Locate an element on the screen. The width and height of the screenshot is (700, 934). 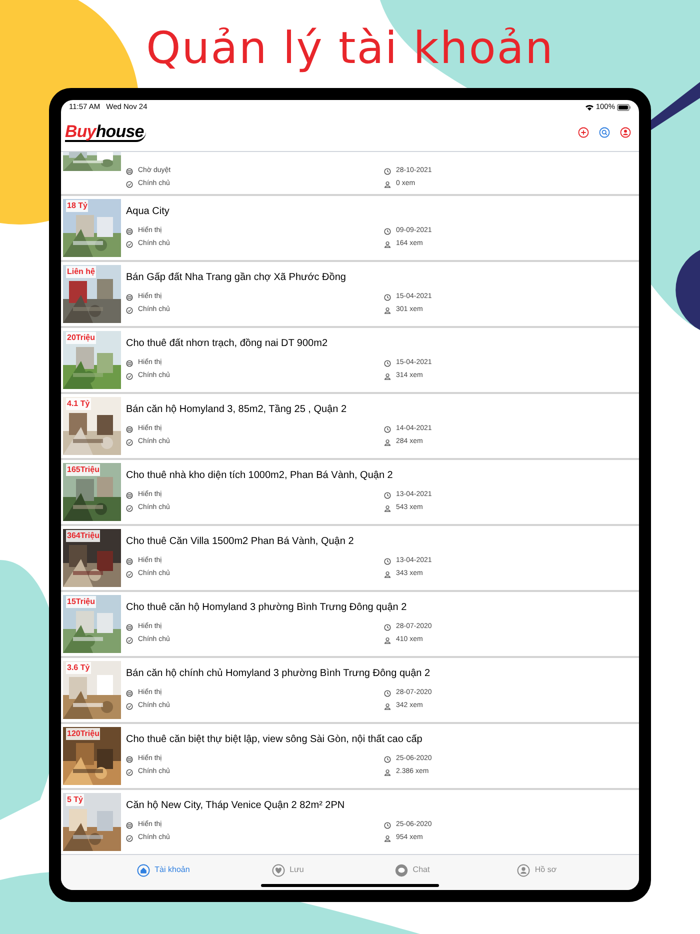
tab-label: Tài khoản is located at coordinates (172, 870).